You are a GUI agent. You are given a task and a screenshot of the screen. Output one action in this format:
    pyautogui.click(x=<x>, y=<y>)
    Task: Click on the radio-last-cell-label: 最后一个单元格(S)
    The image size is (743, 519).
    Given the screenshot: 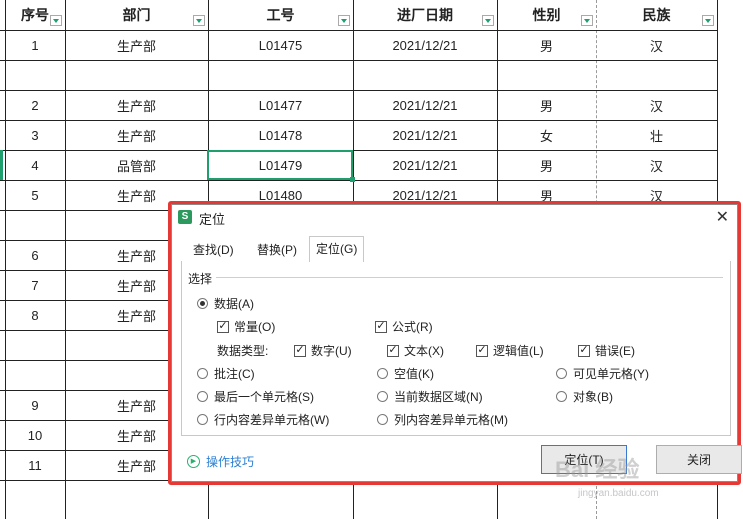 What is the action you would take?
    pyautogui.click(x=264, y=397)
    